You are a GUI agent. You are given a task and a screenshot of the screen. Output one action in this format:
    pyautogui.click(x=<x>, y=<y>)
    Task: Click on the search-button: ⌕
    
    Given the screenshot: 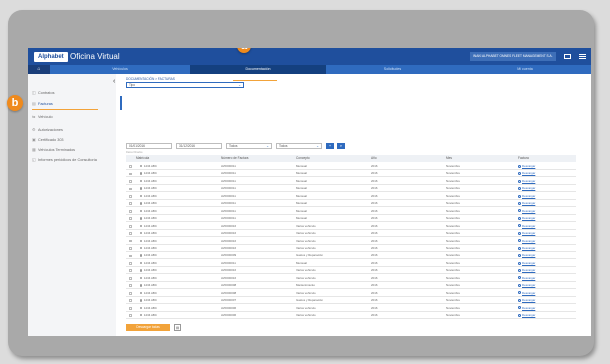 What is the action you would take?
    pyautogui.click(x=341, y=146)
    